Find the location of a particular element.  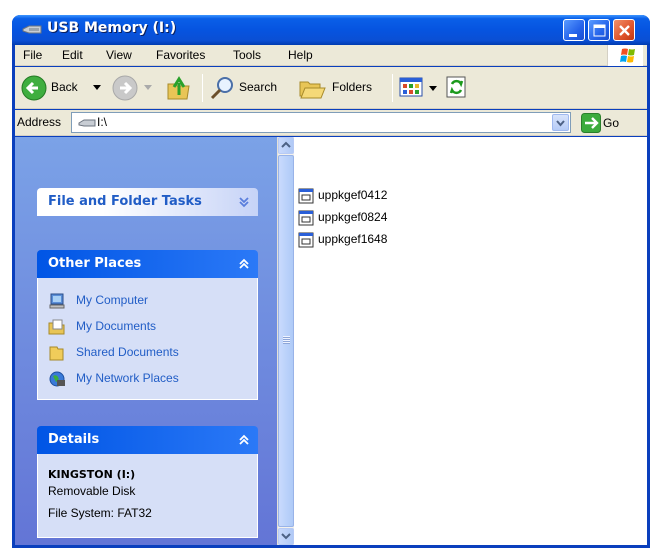

maximize-icon is located at coordinates (599, 30).